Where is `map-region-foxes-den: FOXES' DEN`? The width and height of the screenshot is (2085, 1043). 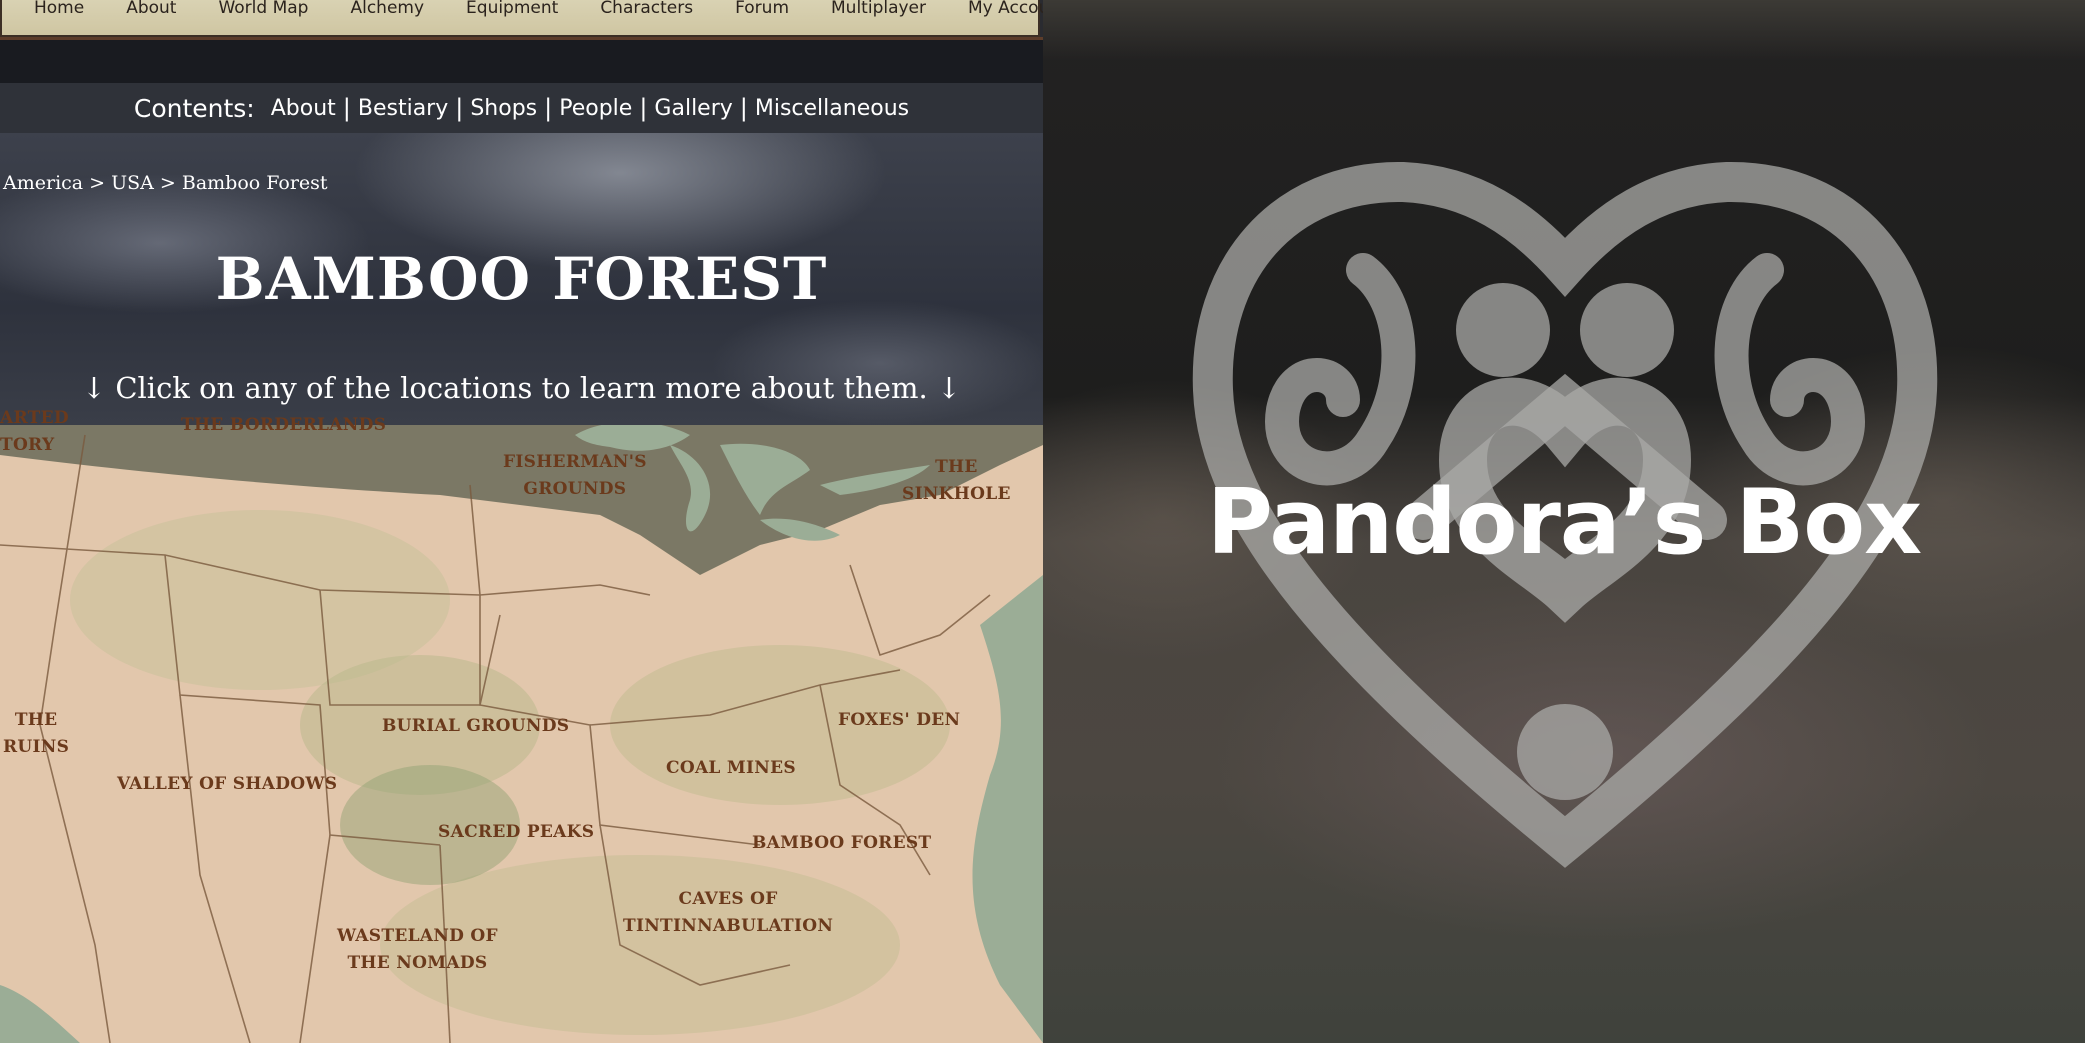
map-region-foxes-den: FOXES' DEN is located at coordinates (899, 720).